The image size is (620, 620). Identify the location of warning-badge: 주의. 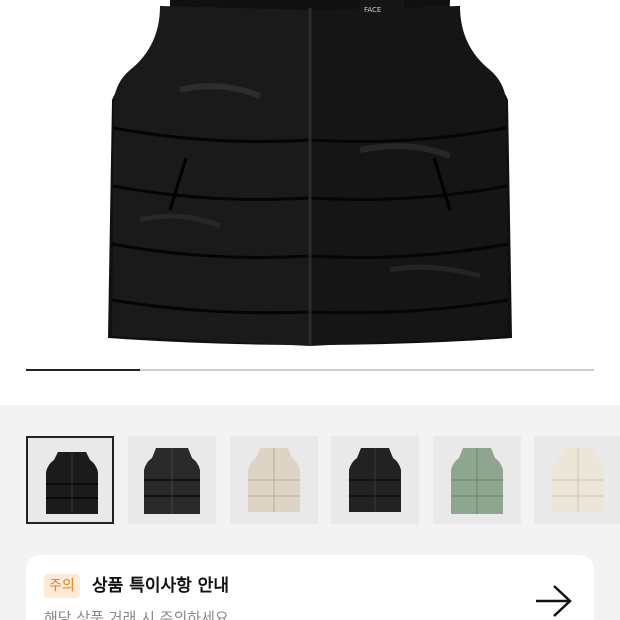
(62, 586).